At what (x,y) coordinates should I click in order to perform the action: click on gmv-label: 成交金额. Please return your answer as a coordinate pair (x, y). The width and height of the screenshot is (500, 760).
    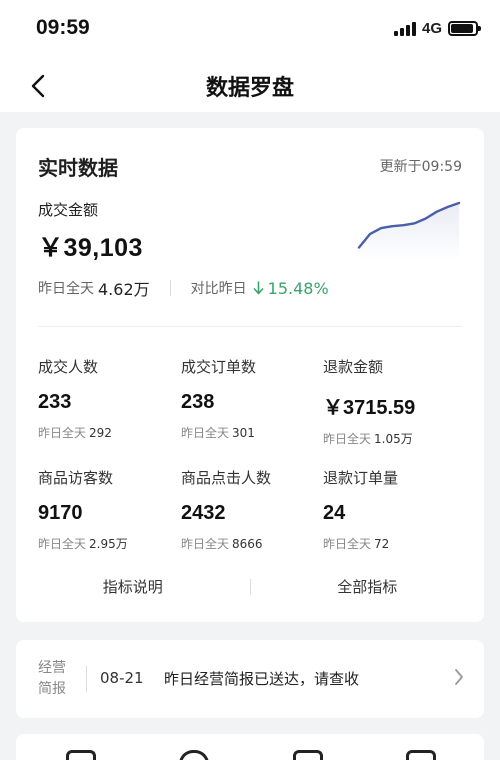
    Looking at the image, I should click on (68, 210).